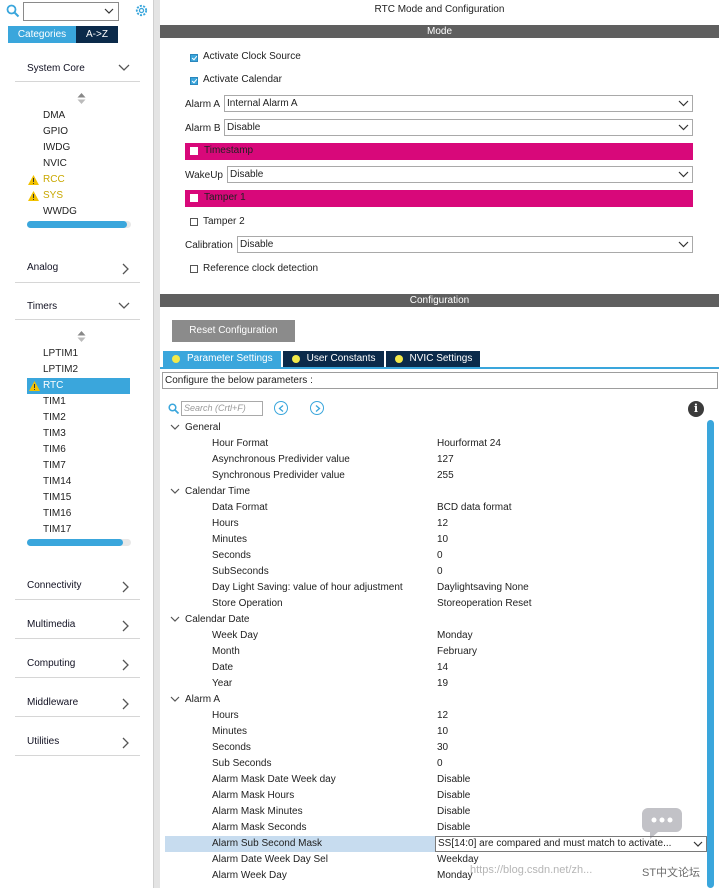  I want to click on param-row: Sub Seconds 0, so click(435, 764).